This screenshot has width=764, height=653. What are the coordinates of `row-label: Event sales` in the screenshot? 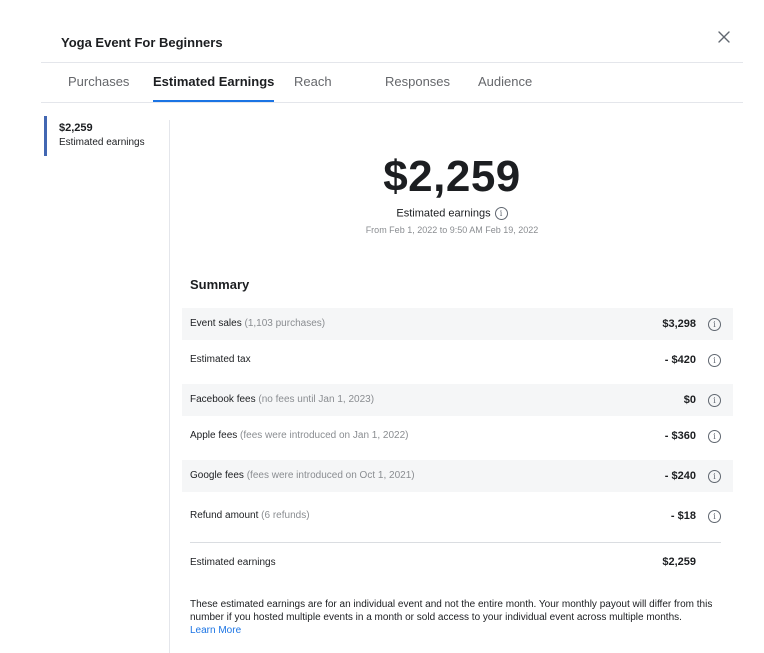 It's located at (216, 323).